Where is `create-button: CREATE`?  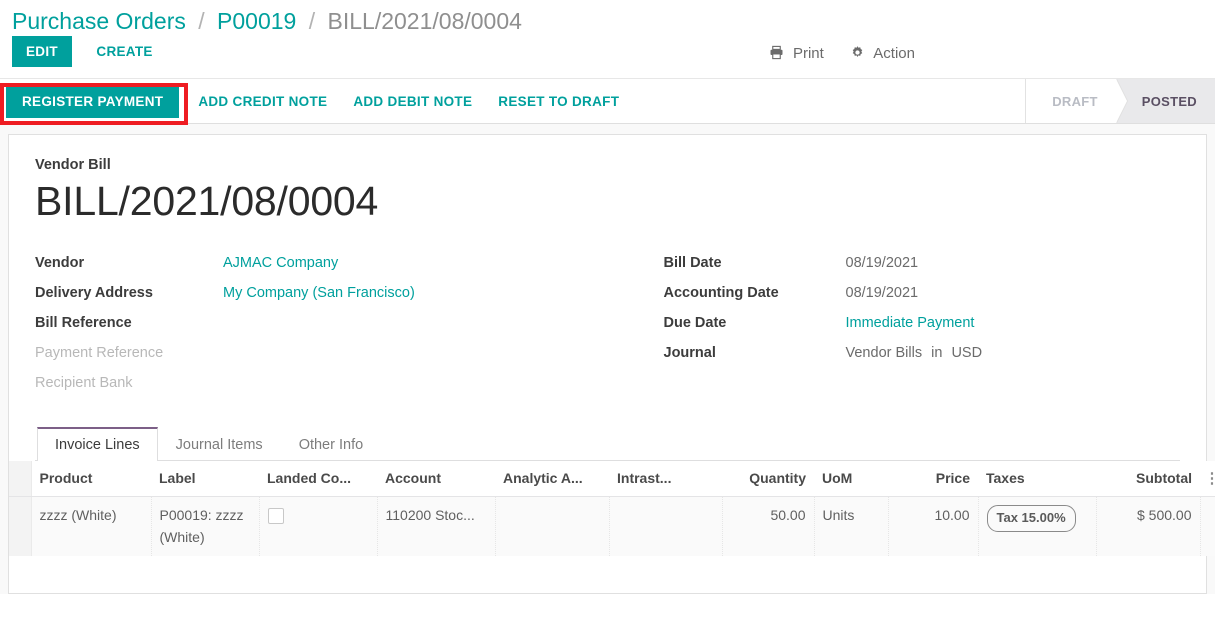 create-button: CREATE is located at coordinates (124, 51).